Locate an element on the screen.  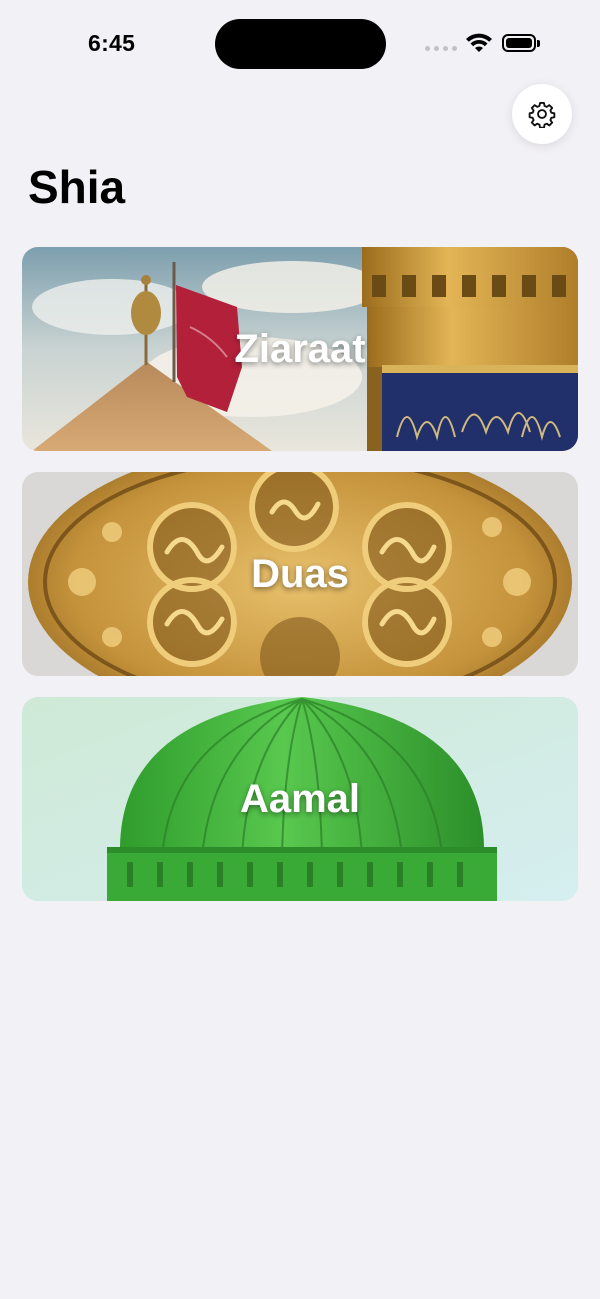
battery-icon is located at coordinates (521, 43).